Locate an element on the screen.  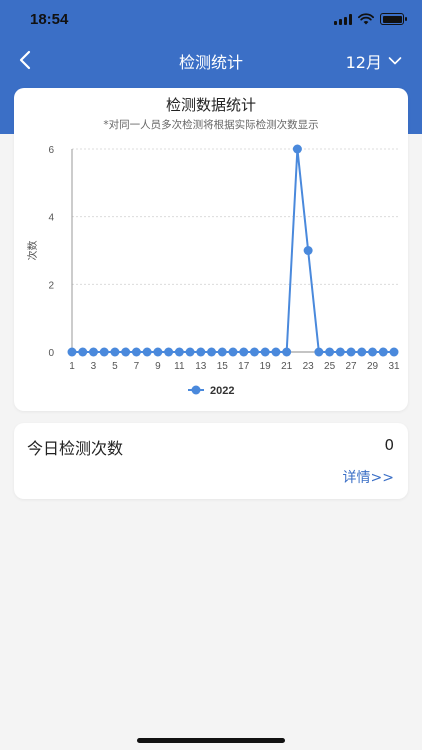
status-icons is located at coordinates (370, 19).